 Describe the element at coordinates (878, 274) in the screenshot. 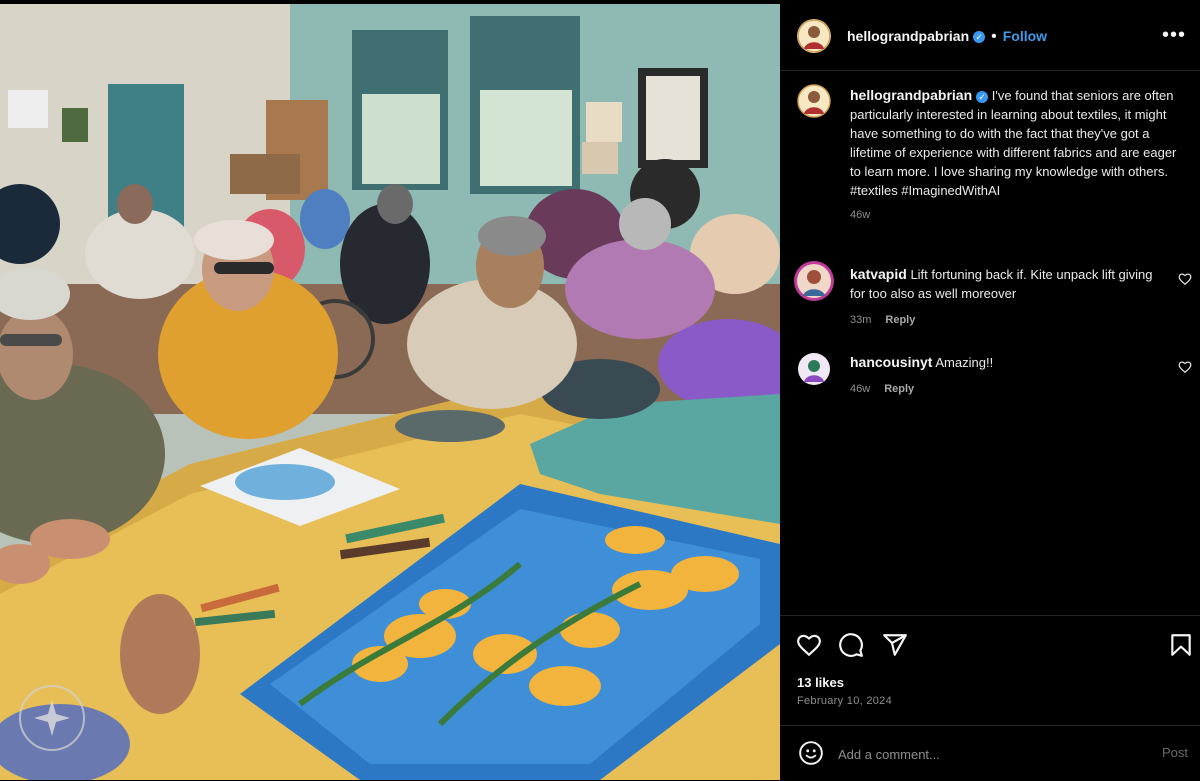

I see `comment-username: katvapid` at that location.